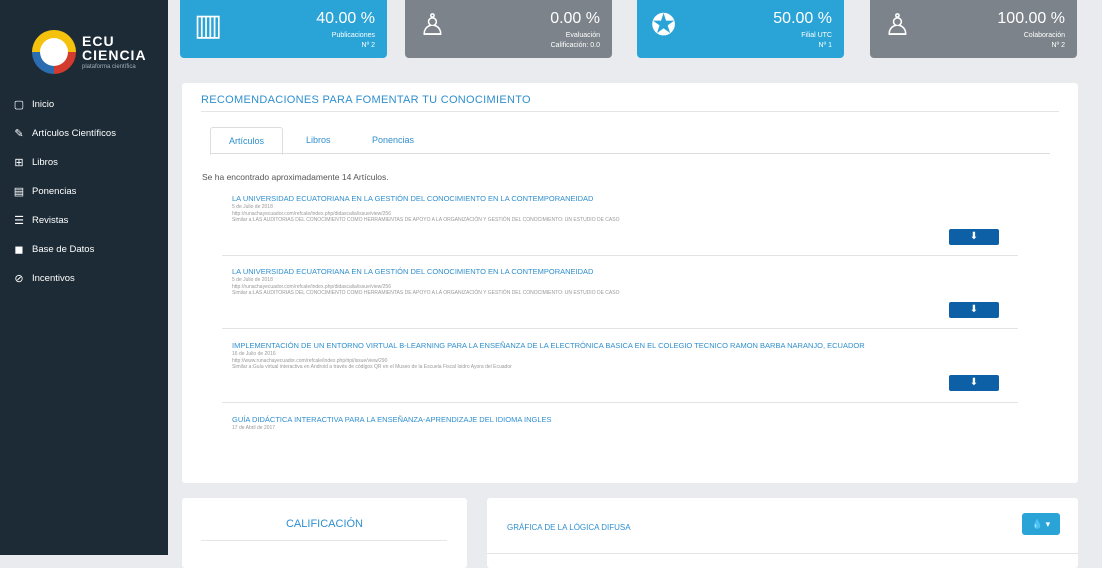 The width and height of the screenshot is (1102, 568). Describe the element at coordinates (432, 25) in the screenshot. I see `user-icon: ♙` at that location.